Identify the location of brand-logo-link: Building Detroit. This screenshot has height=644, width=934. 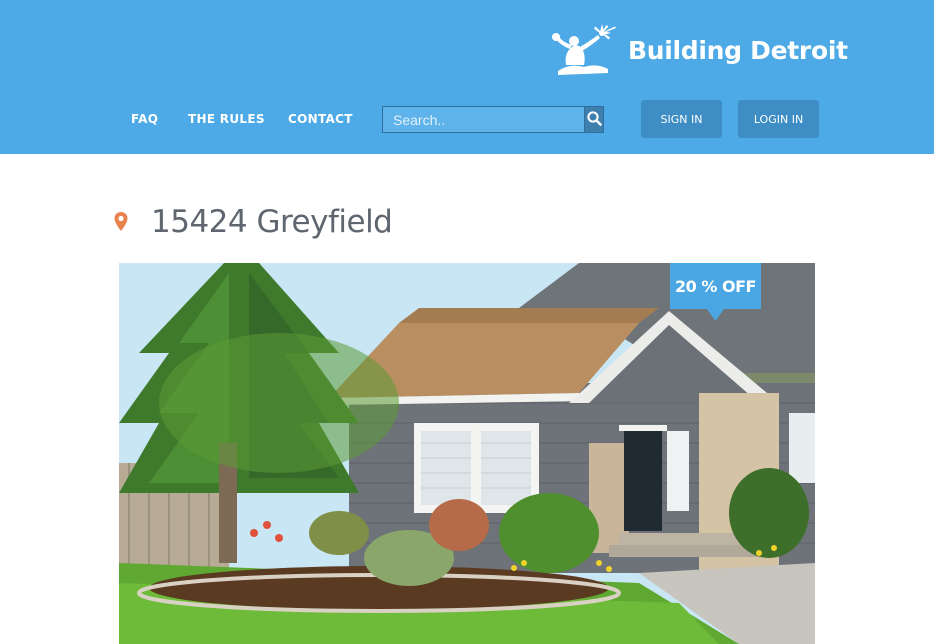
(699, 50).